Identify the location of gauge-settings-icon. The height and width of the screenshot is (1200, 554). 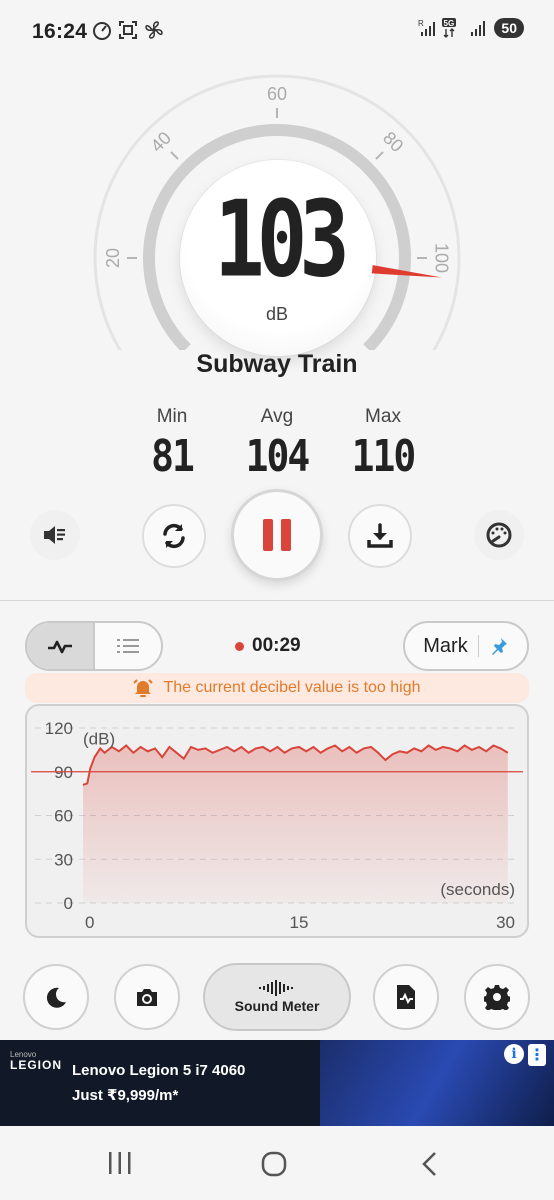
(499, 535).